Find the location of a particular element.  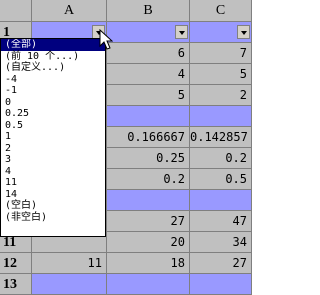

cell-b6: 0.166667 is located at coordinates (148, 137).